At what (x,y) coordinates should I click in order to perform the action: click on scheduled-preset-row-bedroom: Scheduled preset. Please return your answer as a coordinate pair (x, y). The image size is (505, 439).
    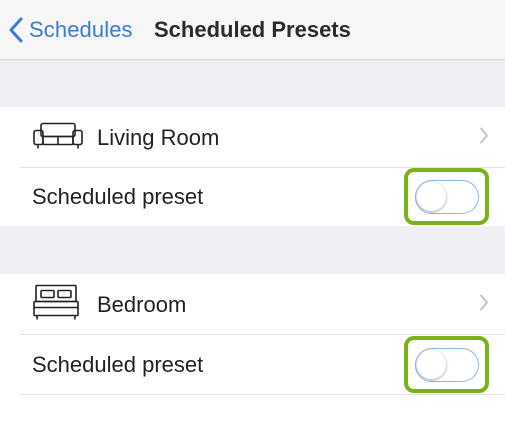
    Looking at the image, I should click on (252, 365).